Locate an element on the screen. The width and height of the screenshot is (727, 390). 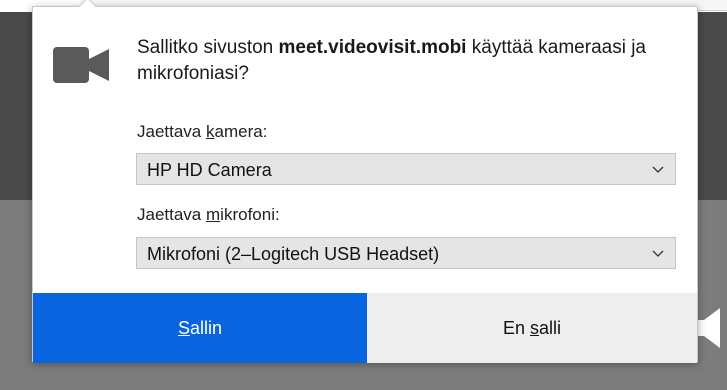
microphone-label-access-key: m is located at coordinates (213, 214).